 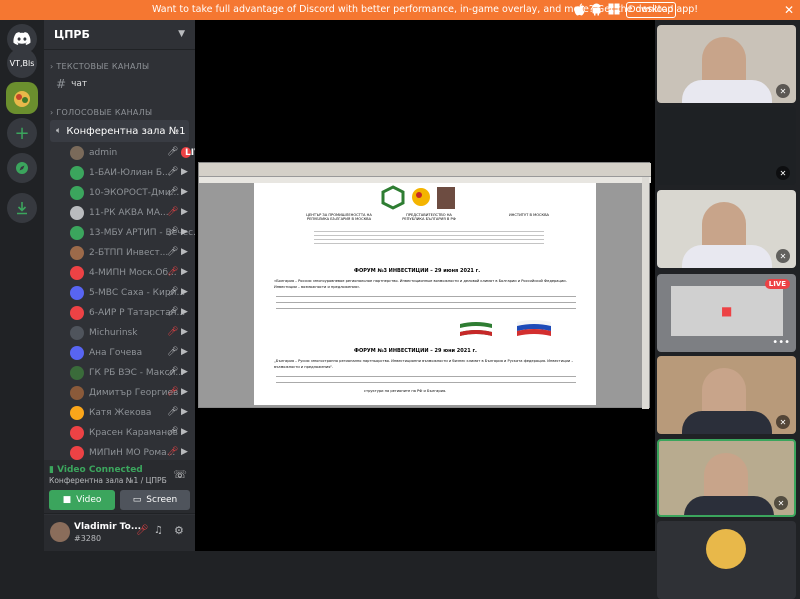 I want to click on server-vtbls: VT,Bls, so click(x=22, y=63).